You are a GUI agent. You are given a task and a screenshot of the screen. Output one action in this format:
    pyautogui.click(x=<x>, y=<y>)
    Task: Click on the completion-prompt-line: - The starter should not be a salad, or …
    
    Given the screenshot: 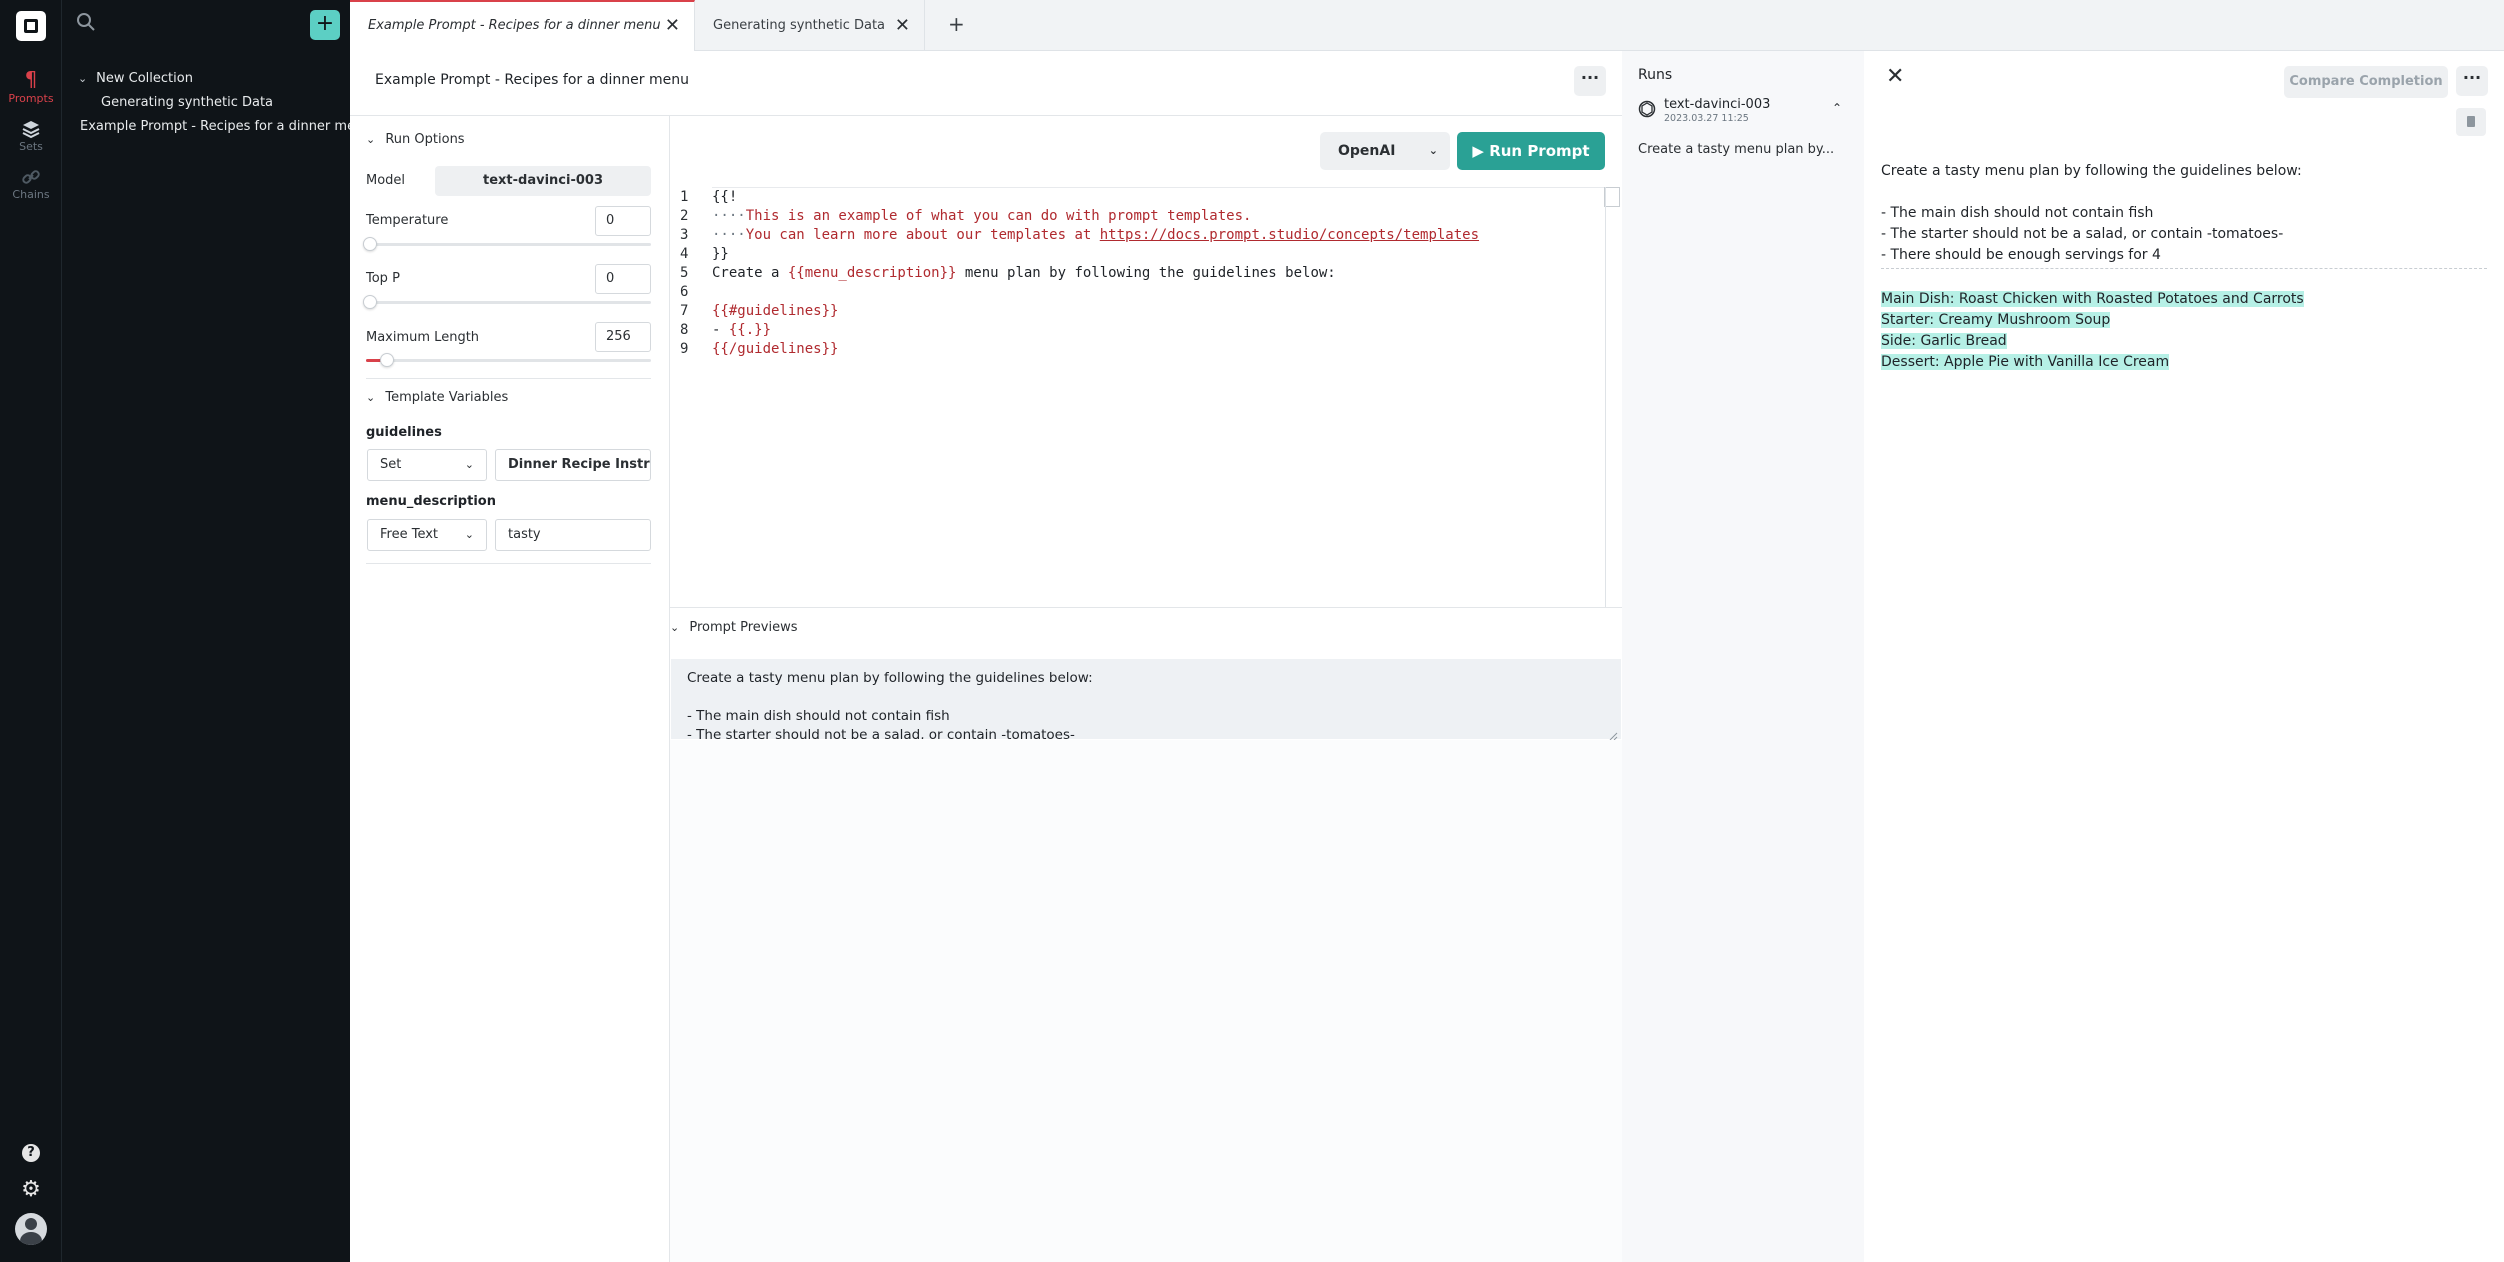 What is the action you would take?
    pyautogui.click(x=2082, y=234)
    